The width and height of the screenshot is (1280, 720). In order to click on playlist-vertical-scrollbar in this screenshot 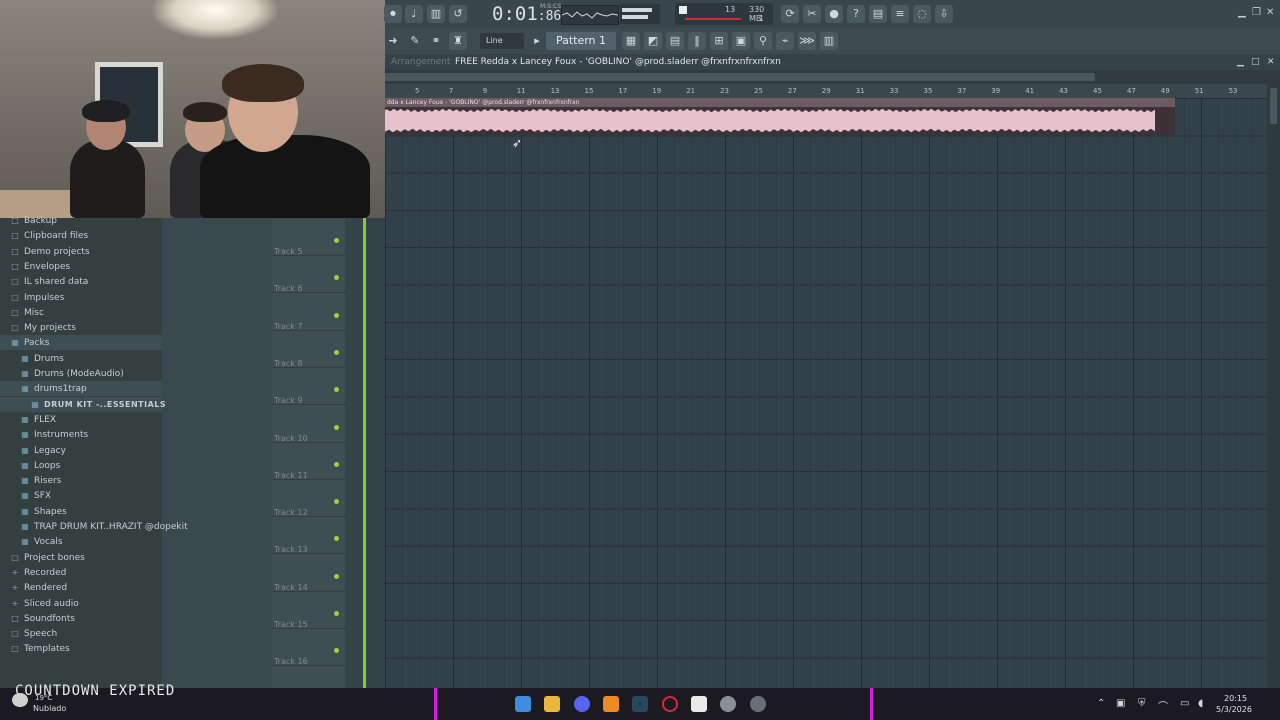, I will do `click(1273, 386)`.